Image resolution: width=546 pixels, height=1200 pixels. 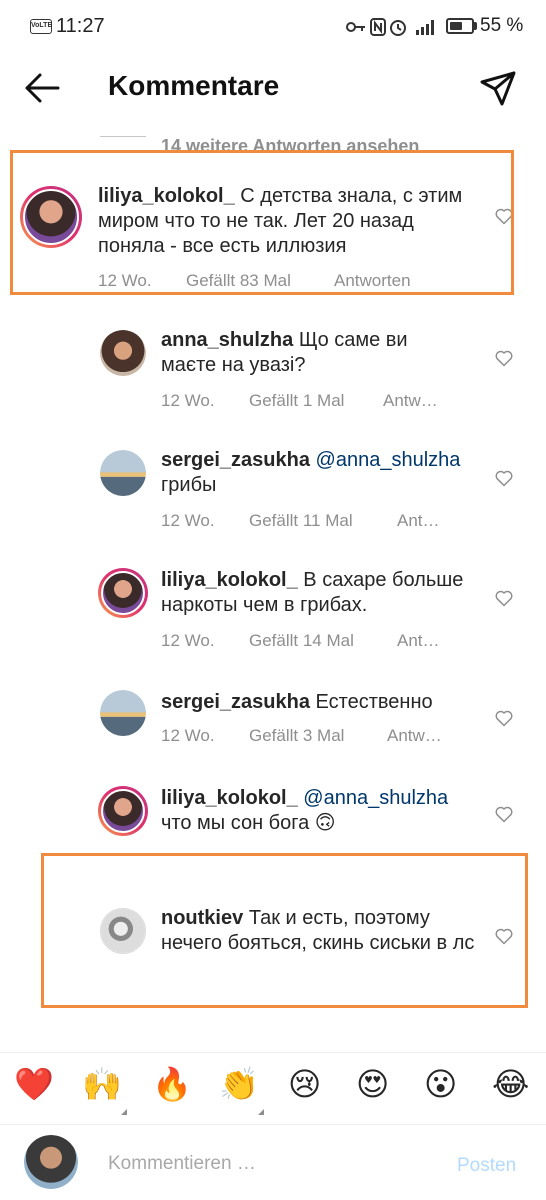 I want to click on comment-body: грибы, so click(x=189, y=485).